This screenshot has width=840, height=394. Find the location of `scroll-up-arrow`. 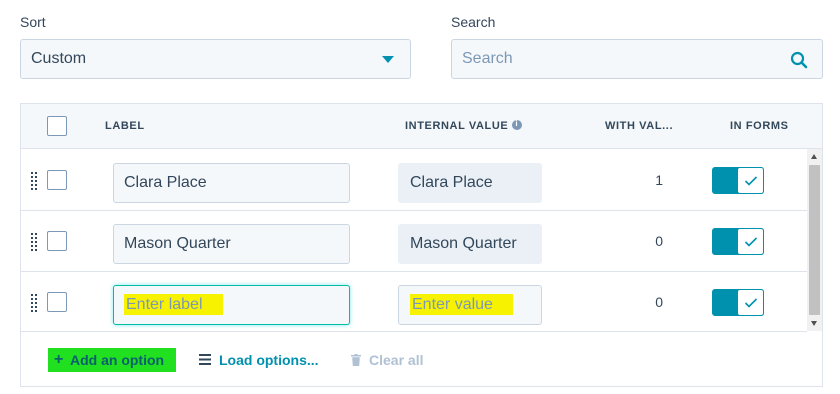

scroll-up-arrow is located at coordinates (814, 156).